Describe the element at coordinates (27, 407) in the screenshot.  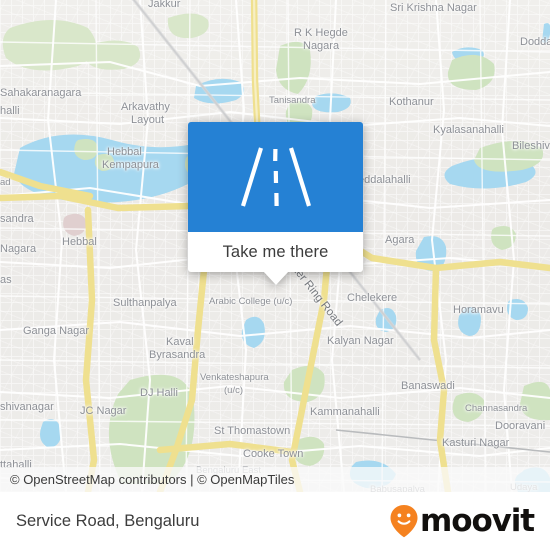
I see `map-place-label: shivanagar` at that location.